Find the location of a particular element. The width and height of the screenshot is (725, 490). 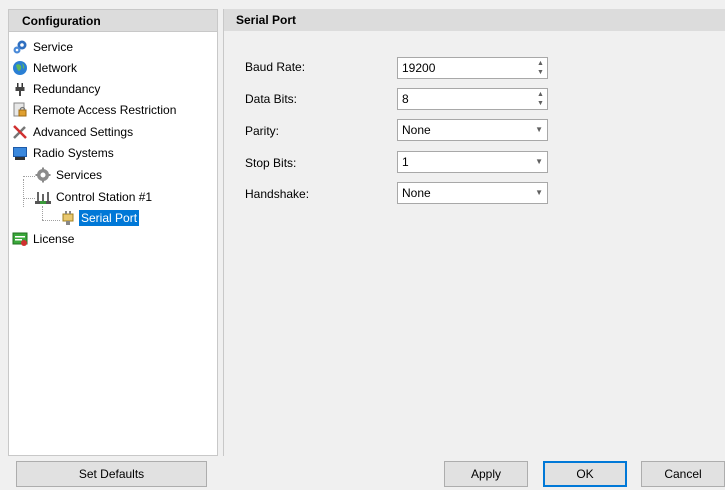

tree-item-label: License is located at coordinates (54, 239).